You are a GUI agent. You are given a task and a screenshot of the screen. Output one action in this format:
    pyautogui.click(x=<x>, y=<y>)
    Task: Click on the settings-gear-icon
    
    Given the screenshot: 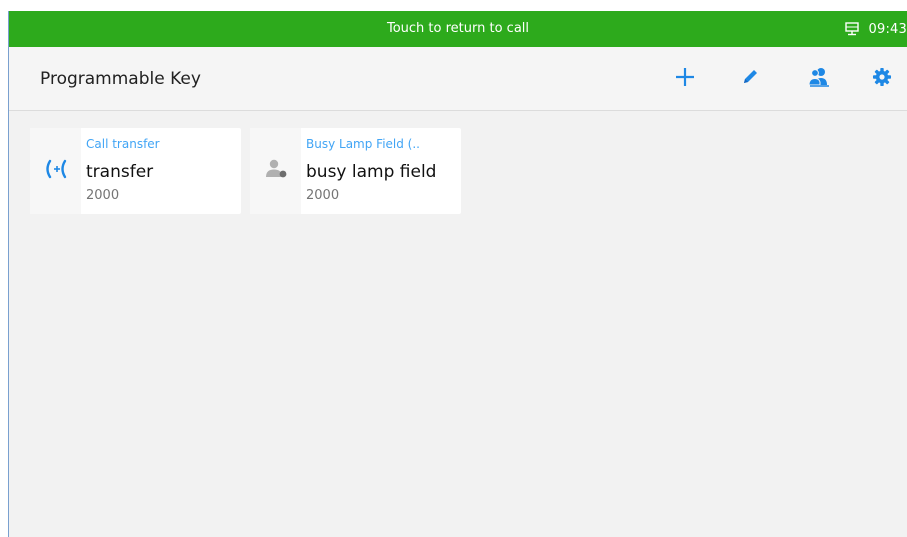 What is the action you would take?
    pyautogui.click(x=882, y=79)
    